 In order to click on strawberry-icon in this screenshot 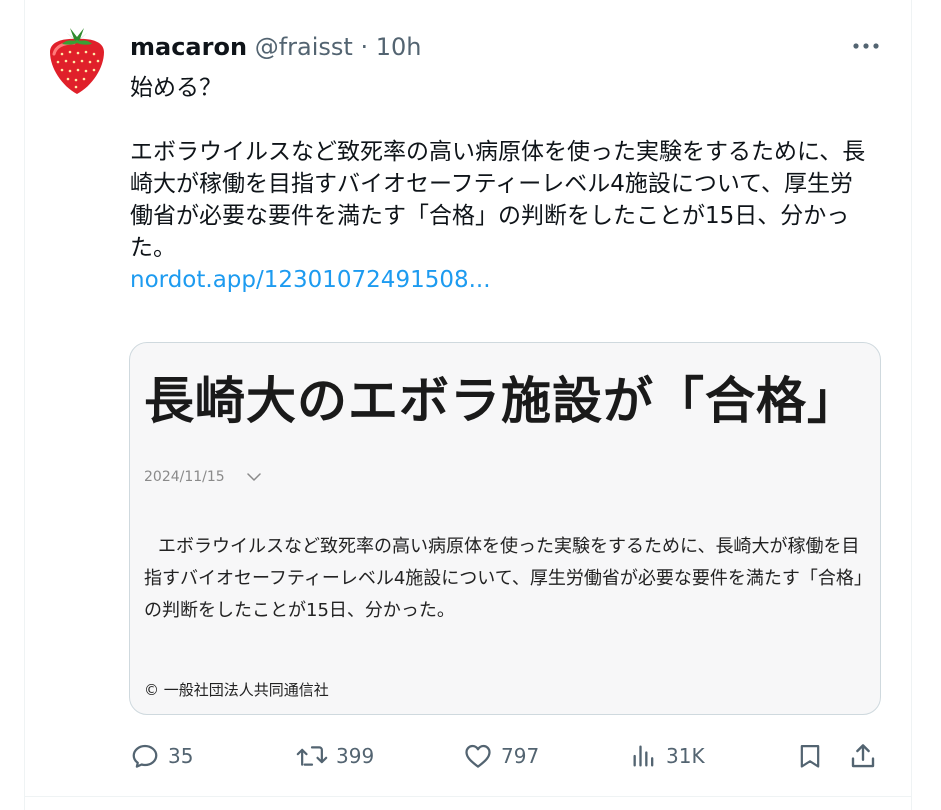, I will do `click(77, 63)`.